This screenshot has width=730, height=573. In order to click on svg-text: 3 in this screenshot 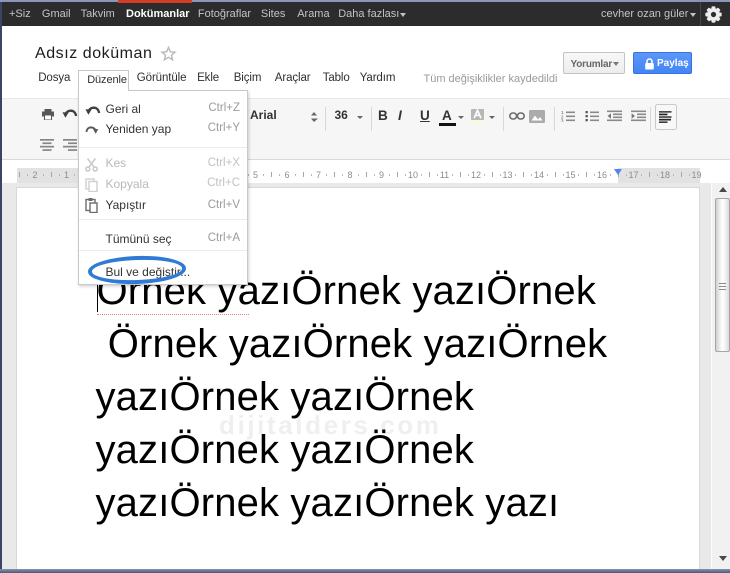, I will do `click(562, 120)`.